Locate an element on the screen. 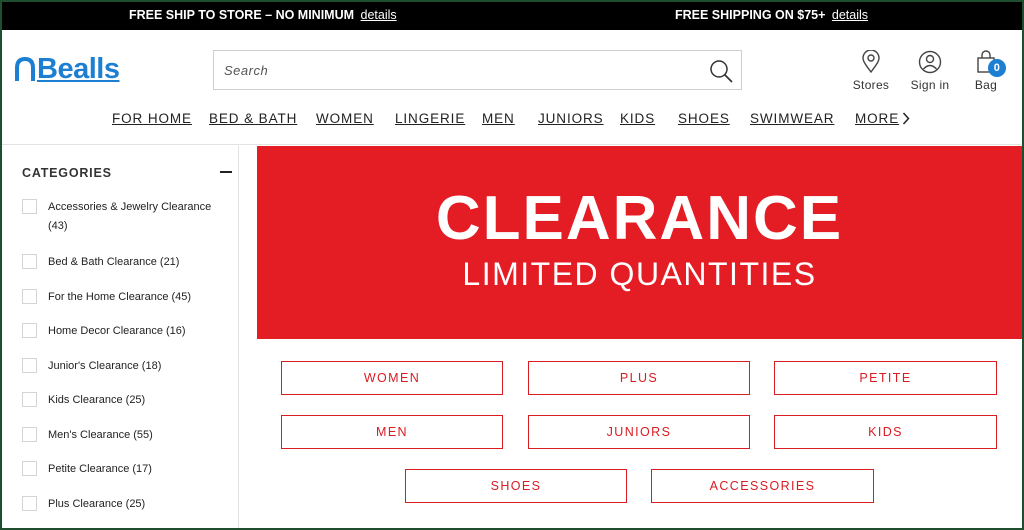 This screenshot has width=1024, height=530. nav-item-bed-bath: BED & BATH is located at coordinates (253, 118).